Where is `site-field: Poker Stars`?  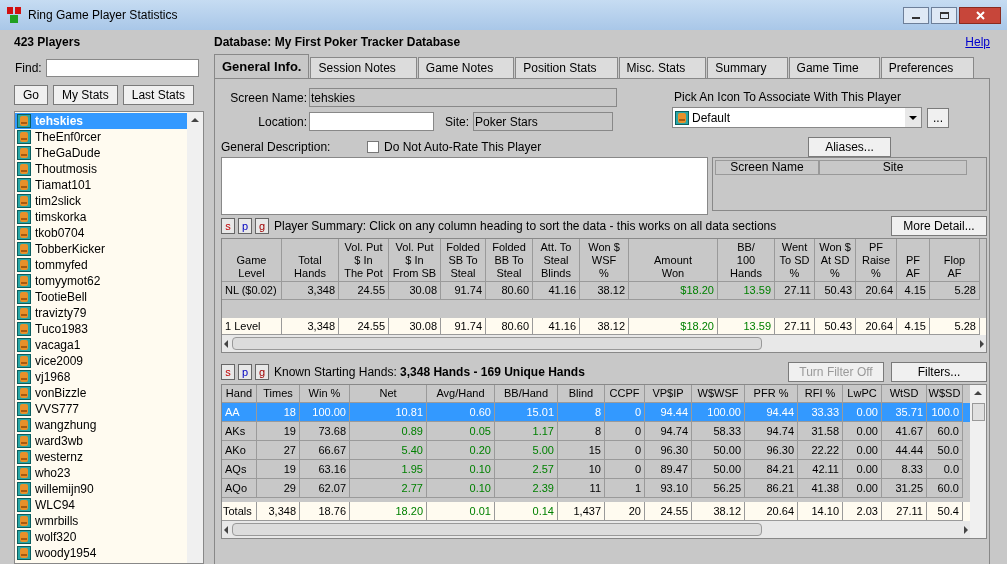
site-field: Poker Stars is located at coordinates (543, 121).